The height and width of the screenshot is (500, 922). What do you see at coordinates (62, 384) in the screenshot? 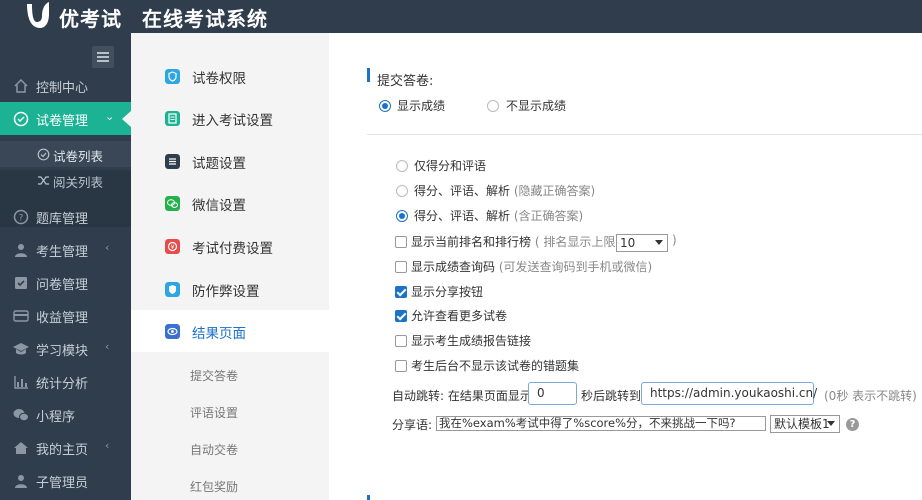
I see `sidebar-item-label: 统计分析` at bounding box center [62, 384].